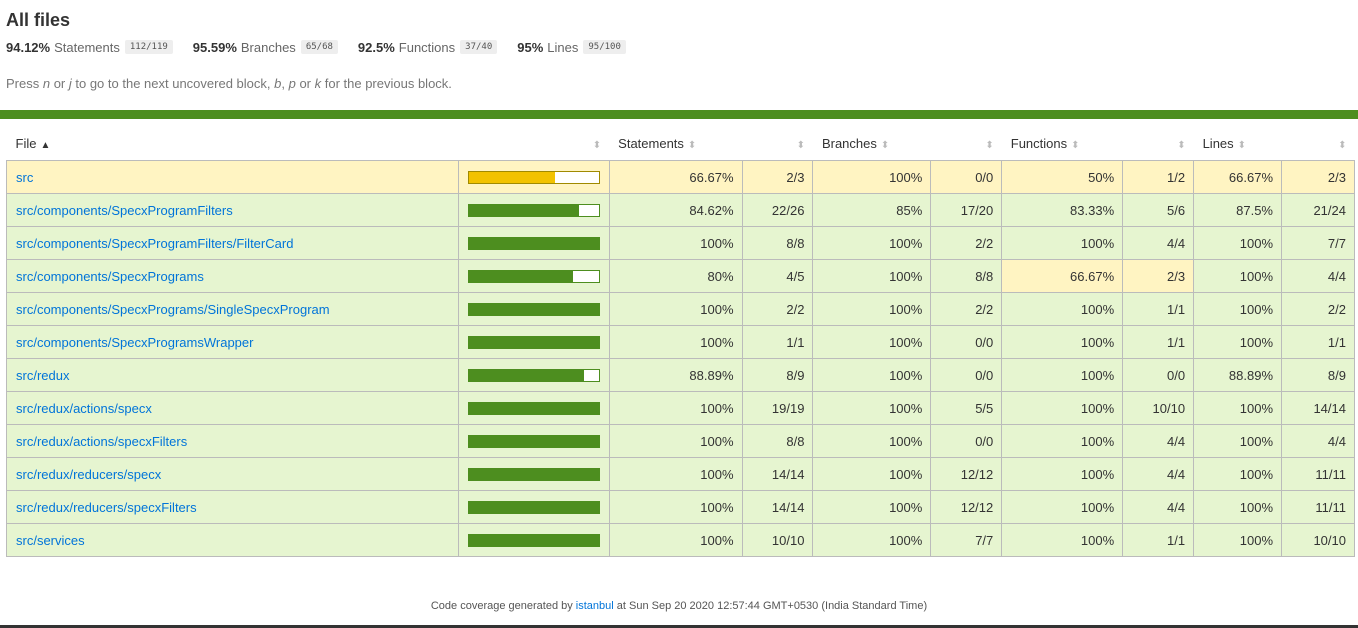 This screenshot has height=628, width=1358. I want to click on statements-pct: 100%, so click(675, 342).